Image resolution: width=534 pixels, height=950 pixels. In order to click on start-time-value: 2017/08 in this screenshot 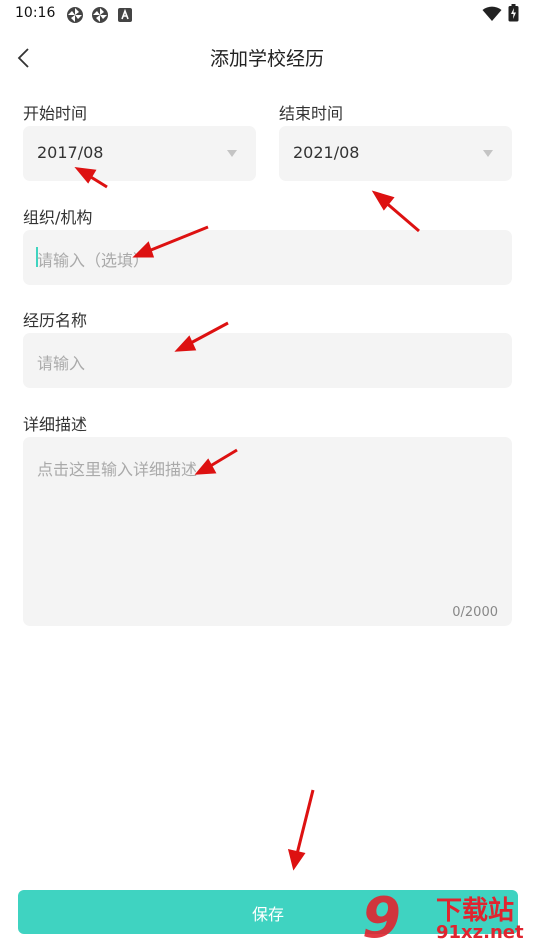, I will do `click(70, 152)`.